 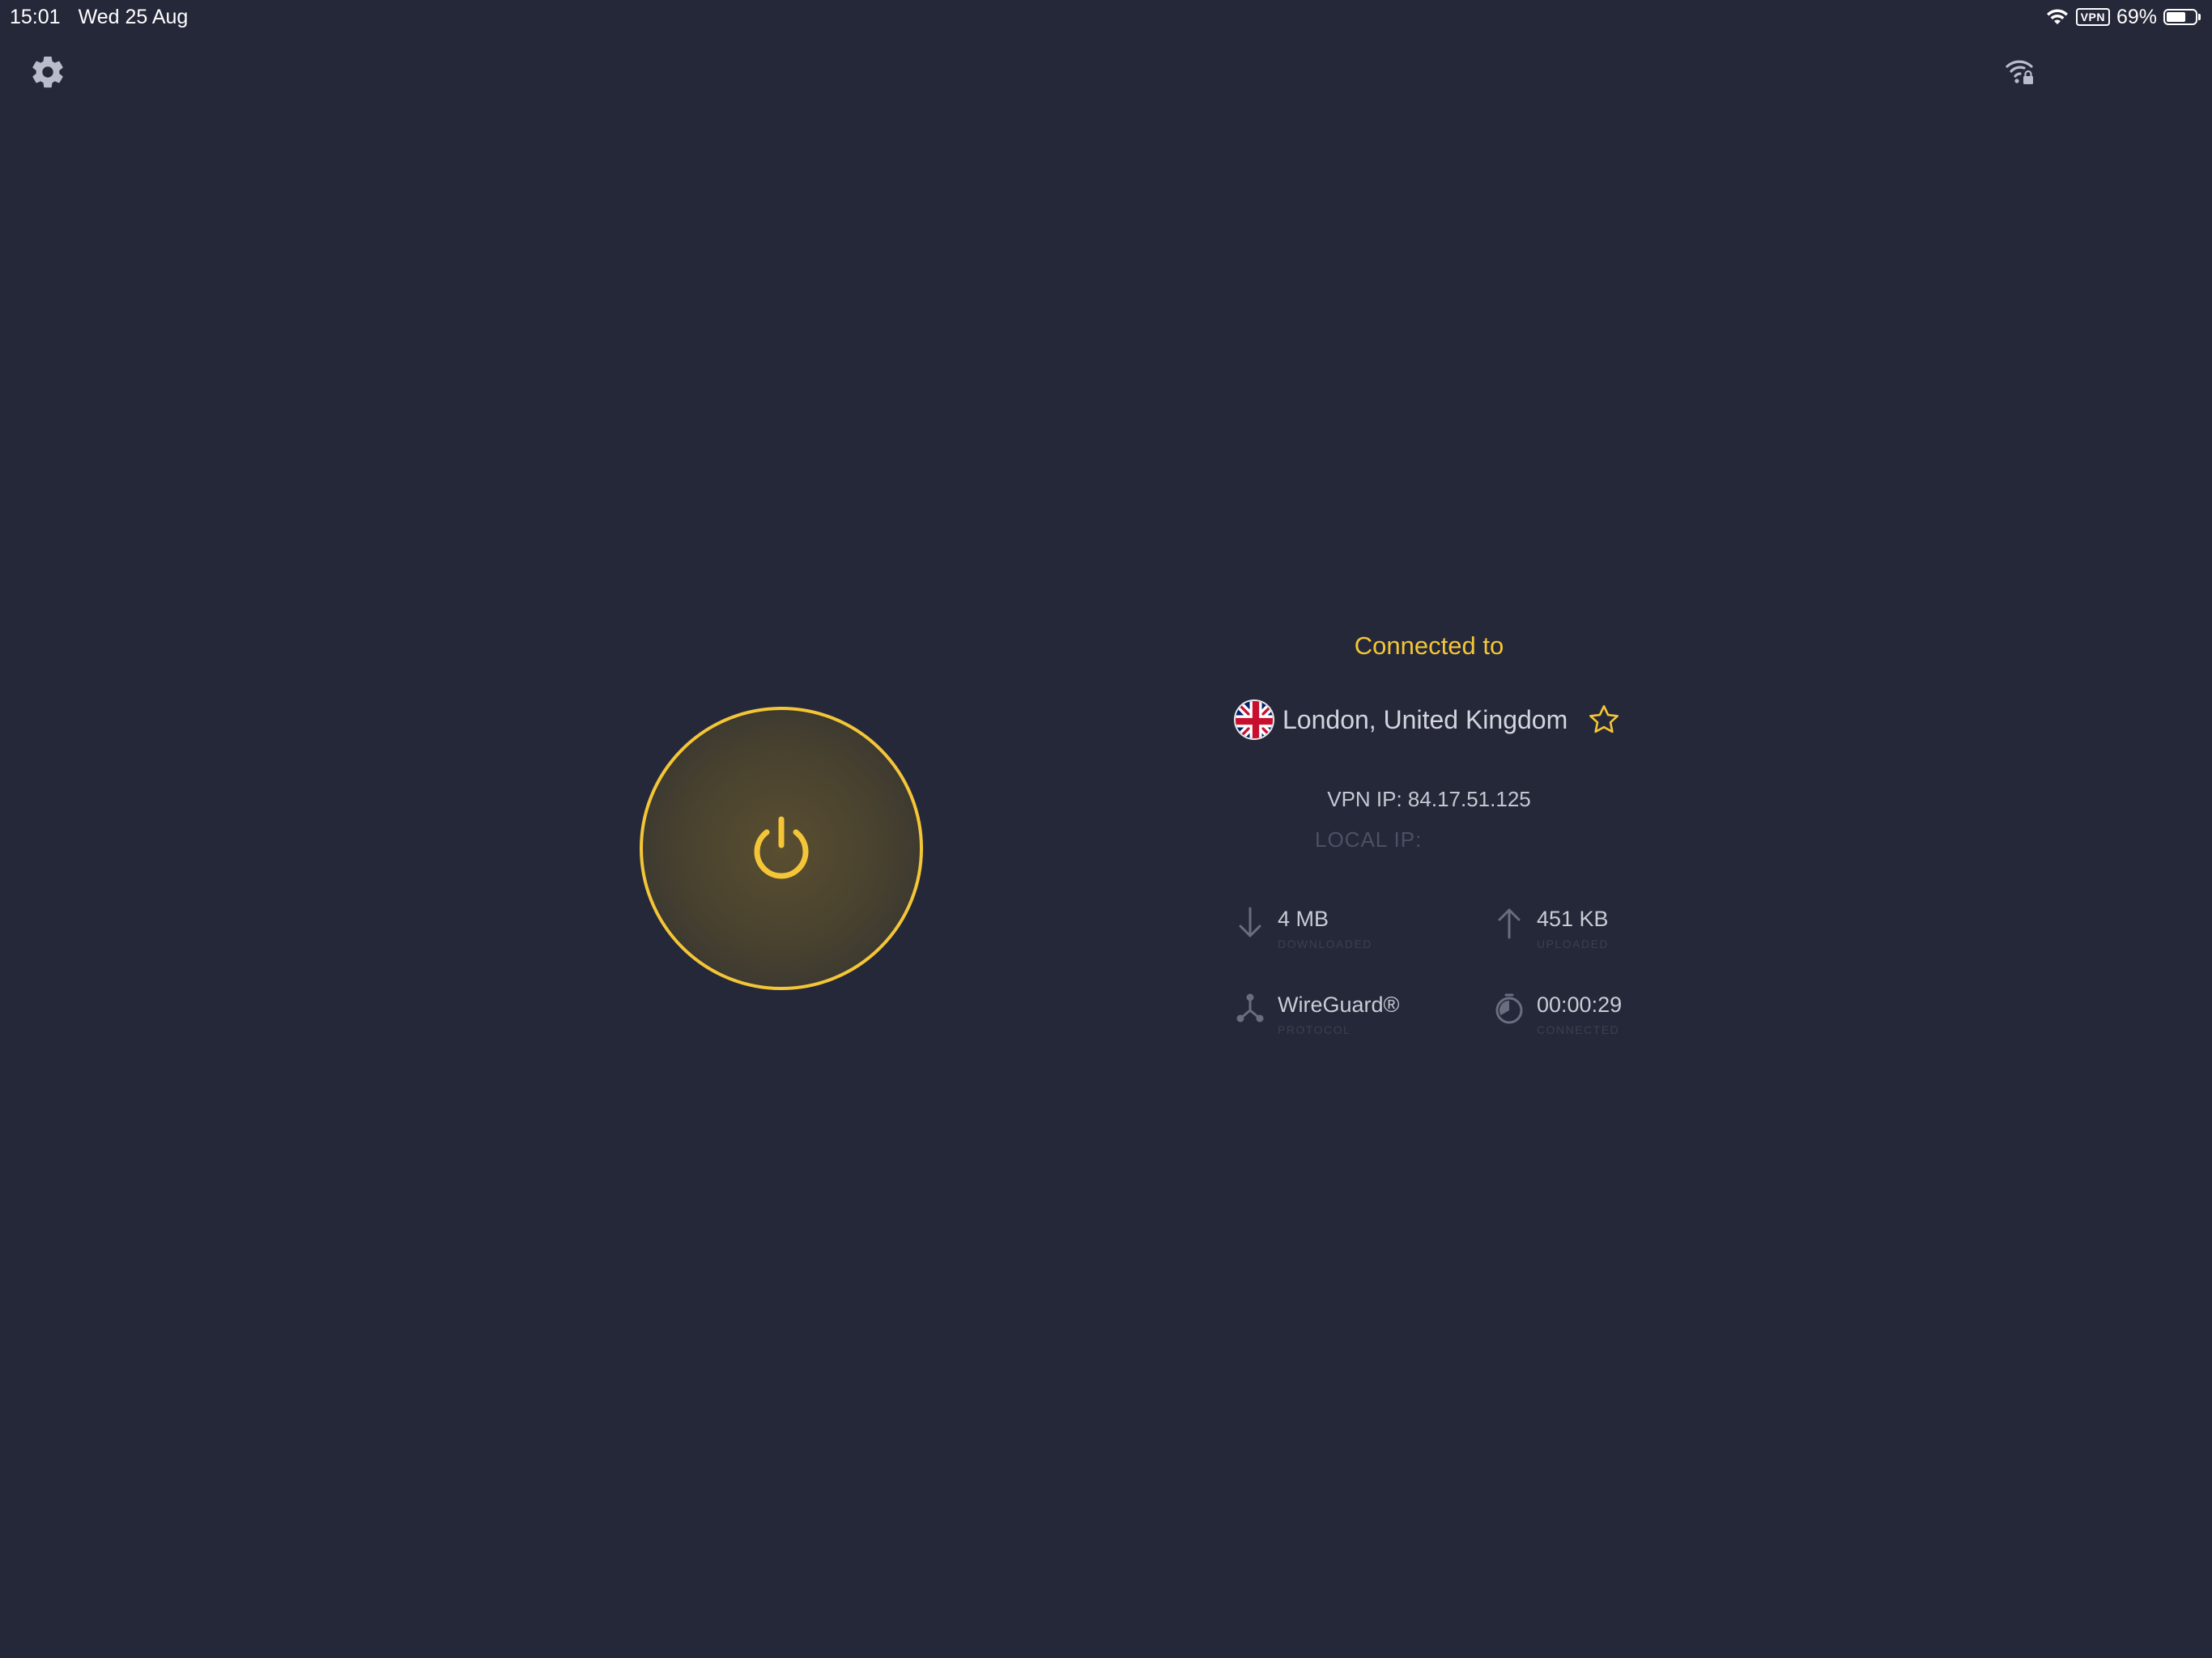 What do you see at coordinates (2177, 17) in the screenshot?
I see `battery-fill` at bounding box center [2177, 17].